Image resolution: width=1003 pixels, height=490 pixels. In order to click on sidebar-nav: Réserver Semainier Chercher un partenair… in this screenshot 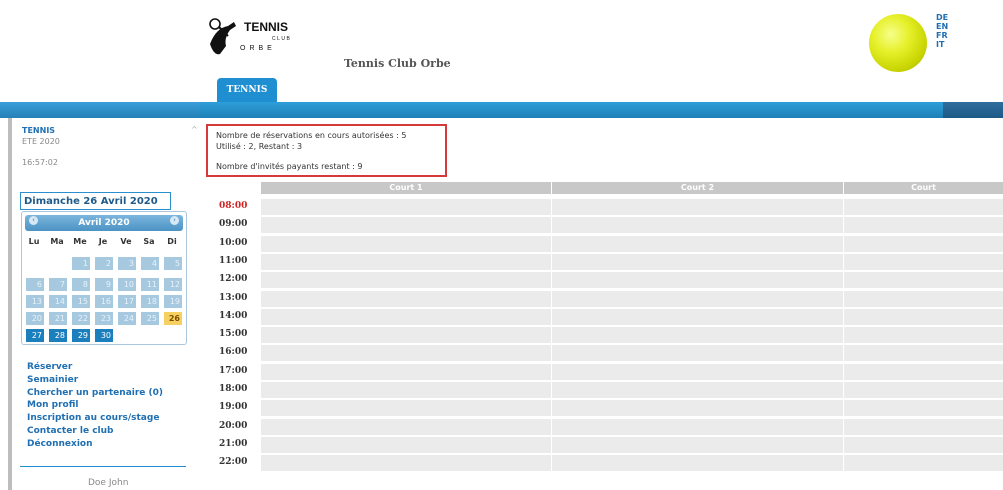, I will do `click(95, 406)`.